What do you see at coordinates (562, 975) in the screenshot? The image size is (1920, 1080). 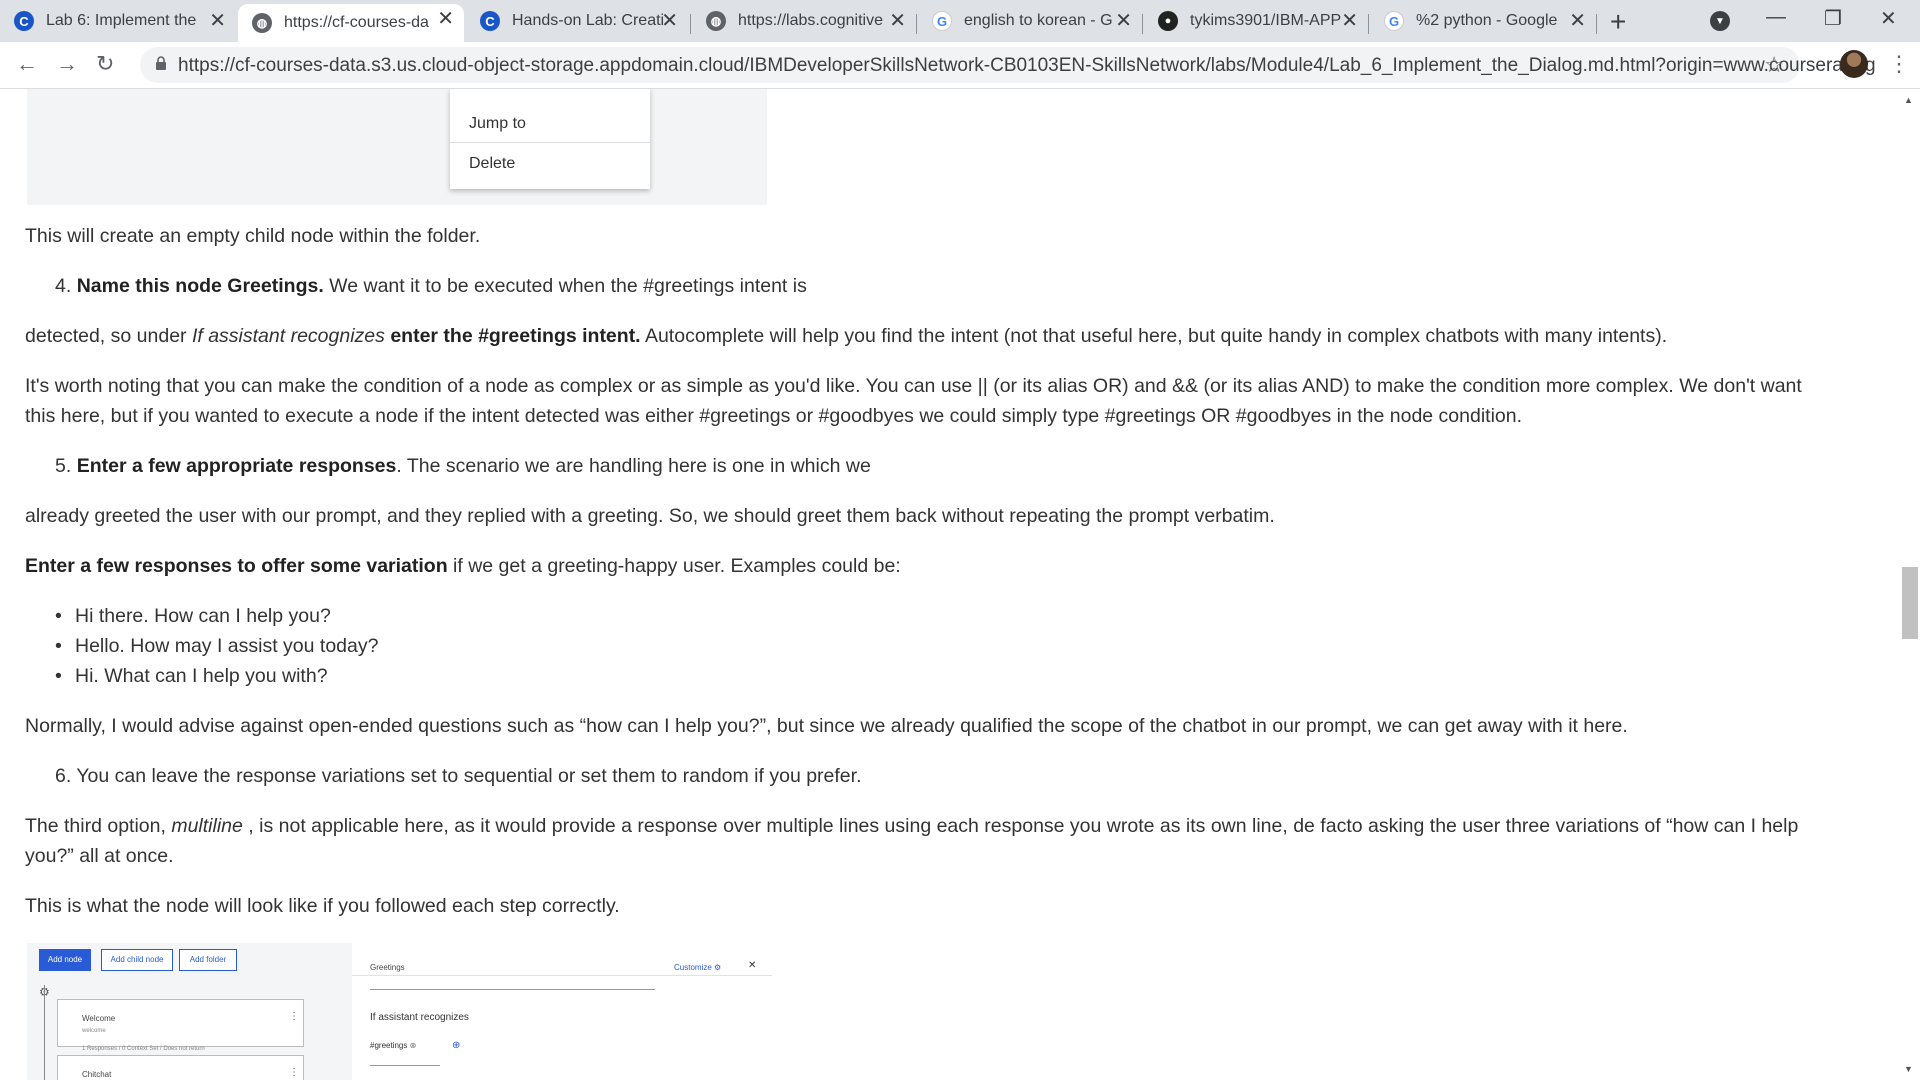 I see `divider` at bounding box center [562, 975].